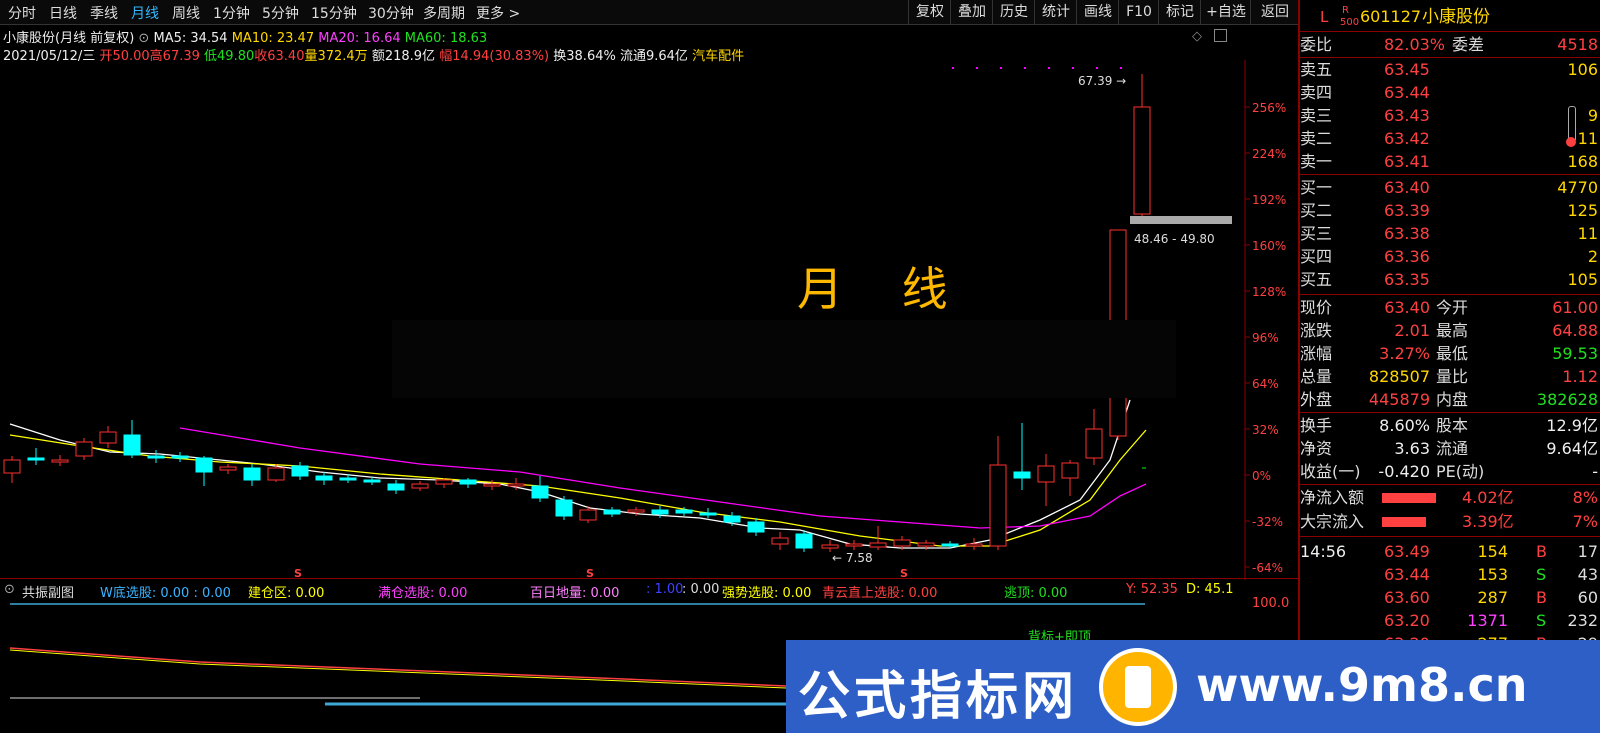  What do you see at coordinates (1138, 12) in the screenshot?
I see `f10-button: F10` at bounding box center [1138, 12].